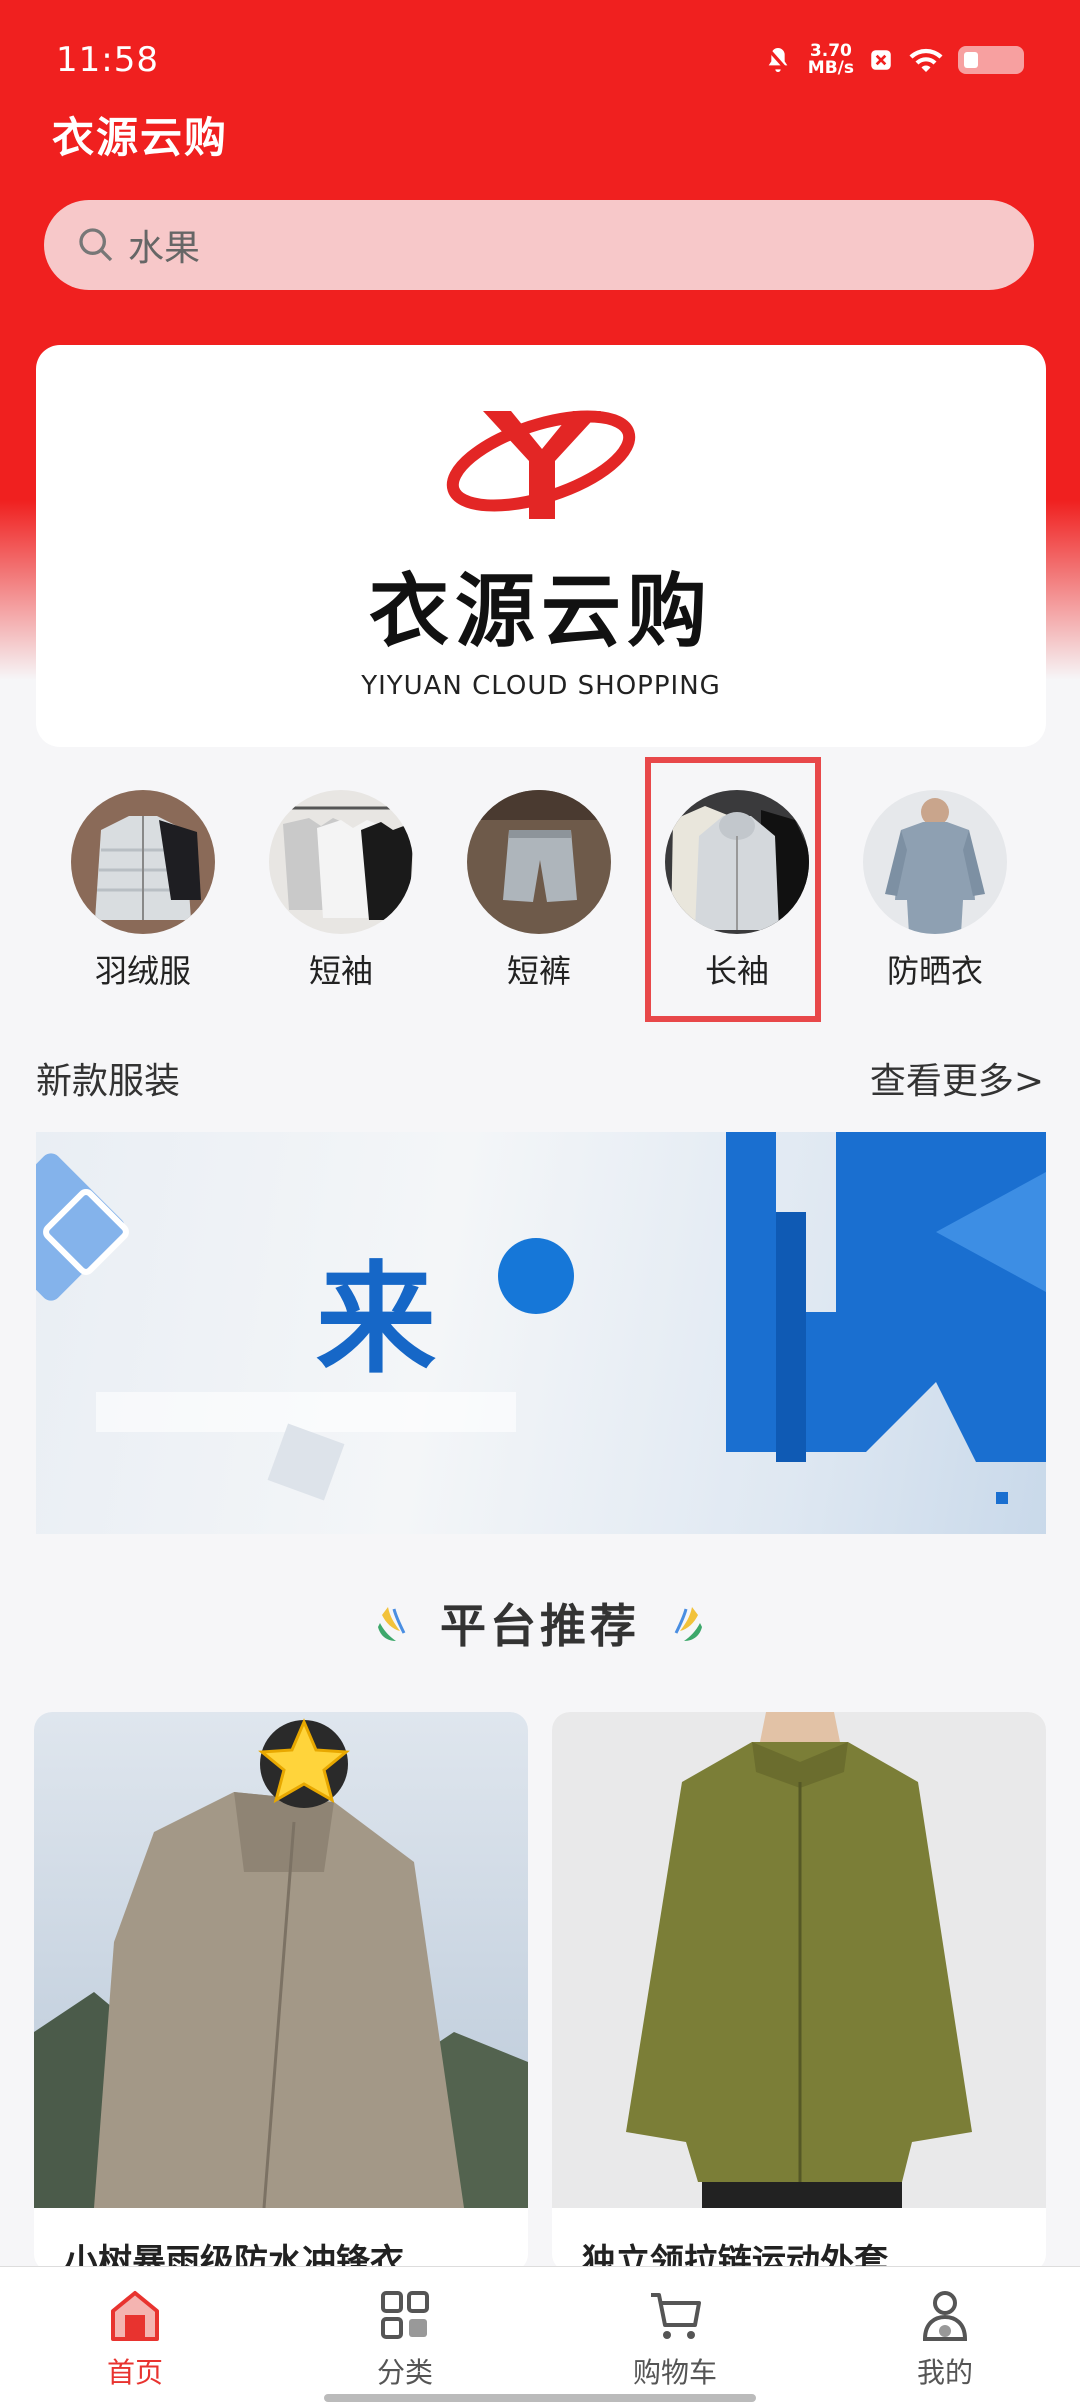  Describe the element at coordinates (539, 862) in the screenshot. I see `shorts-thumb` at that location.